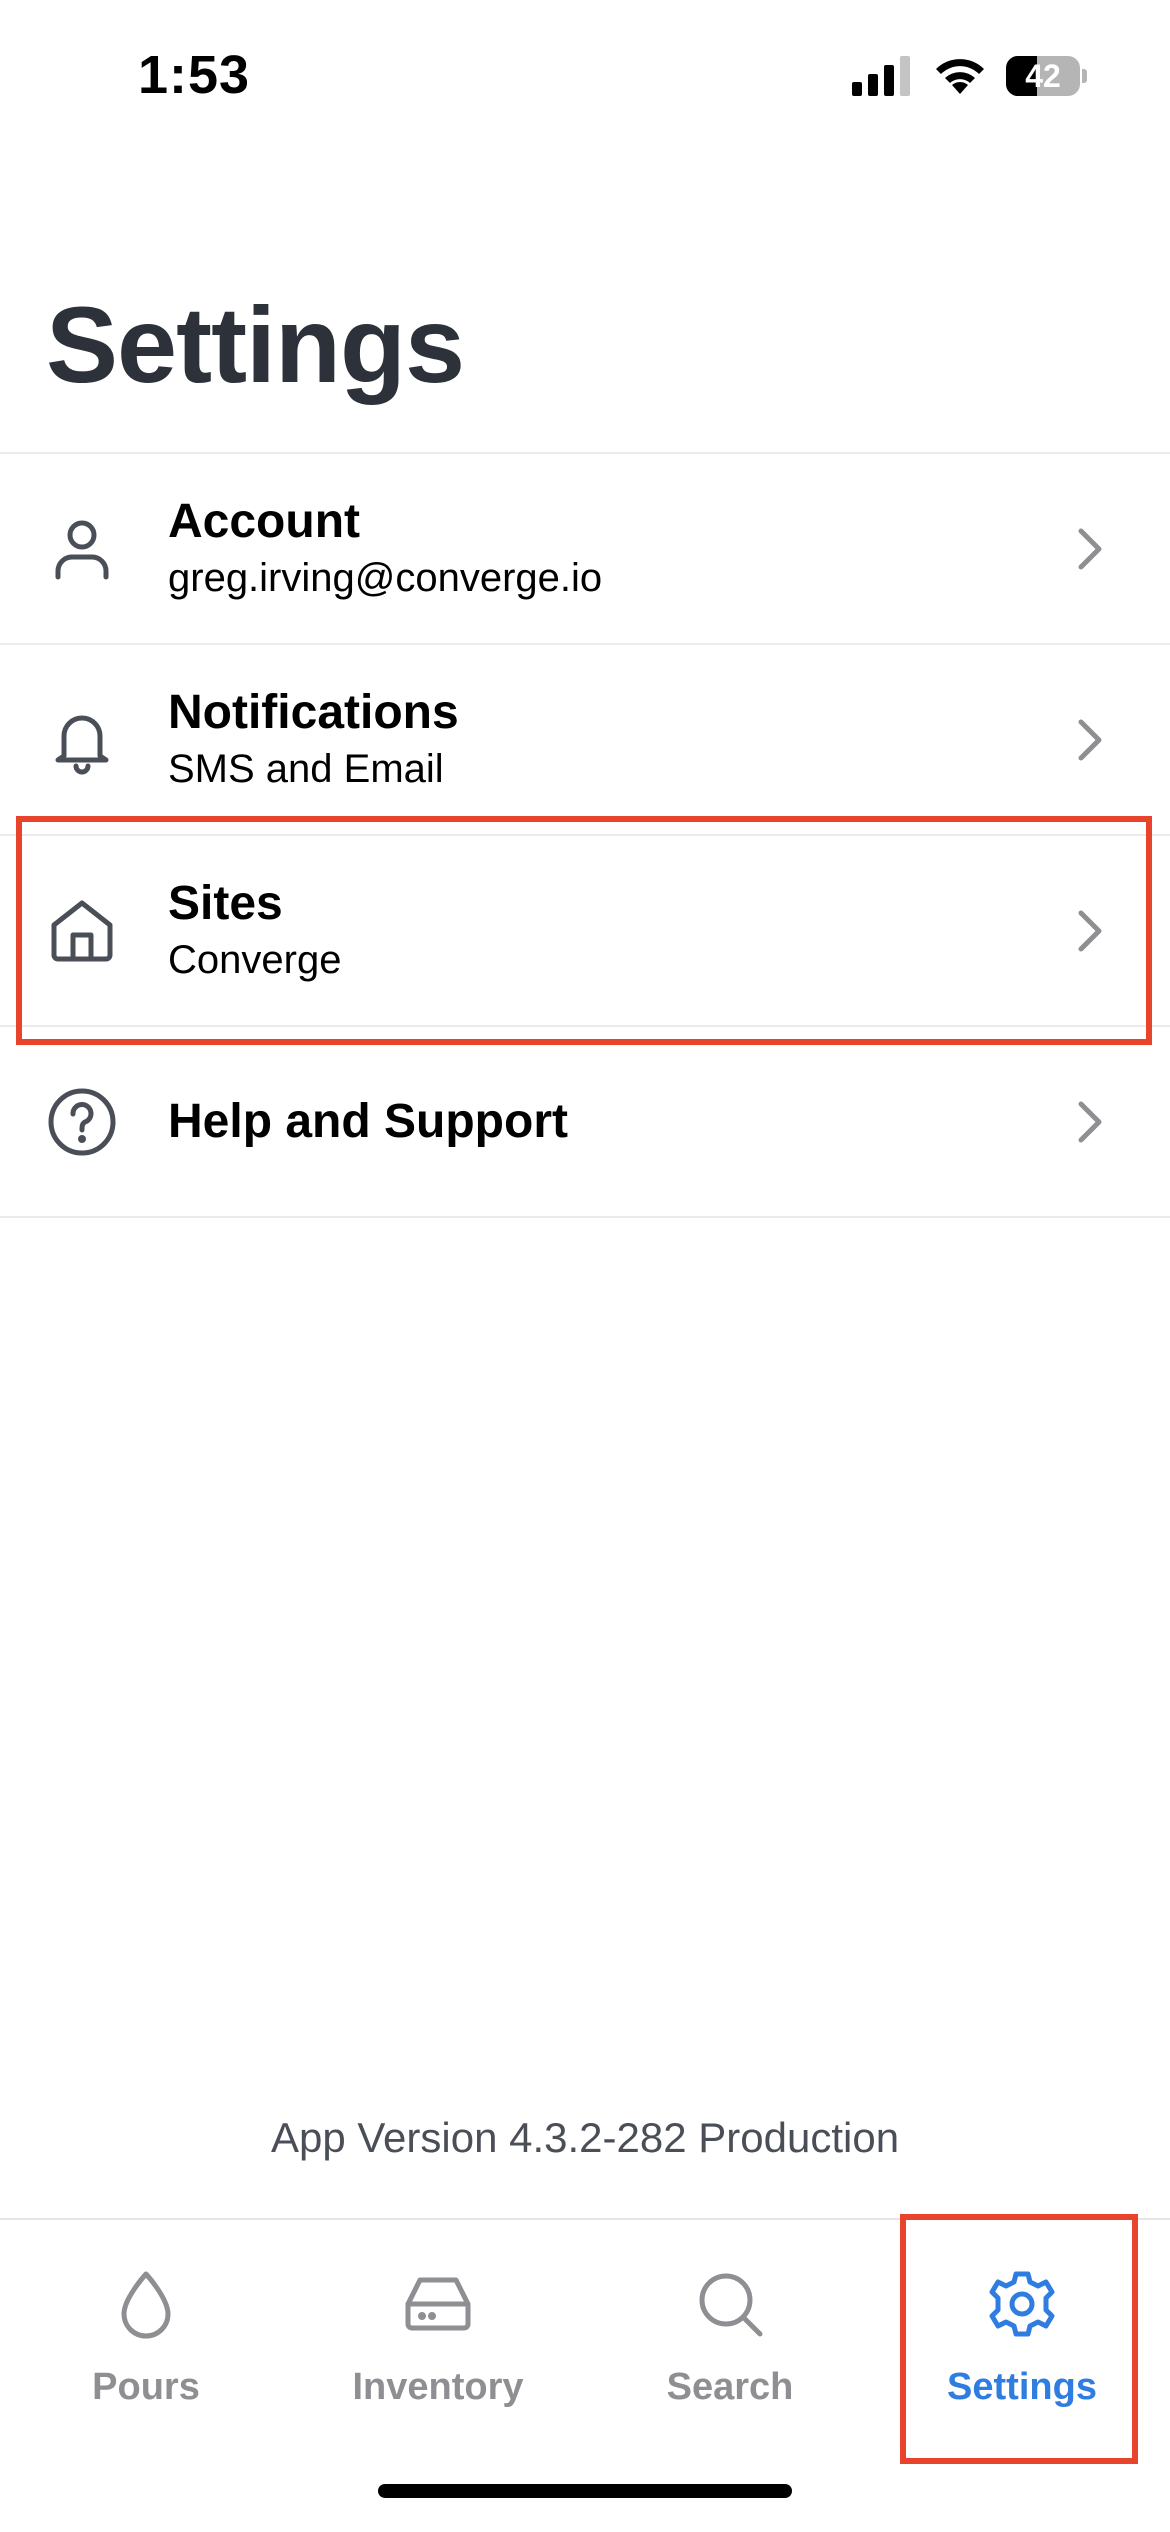 The height and width of the screenshot is (2532, 1170). I want to click on tab-inventory-label: Inventory, so click(438, 2387).